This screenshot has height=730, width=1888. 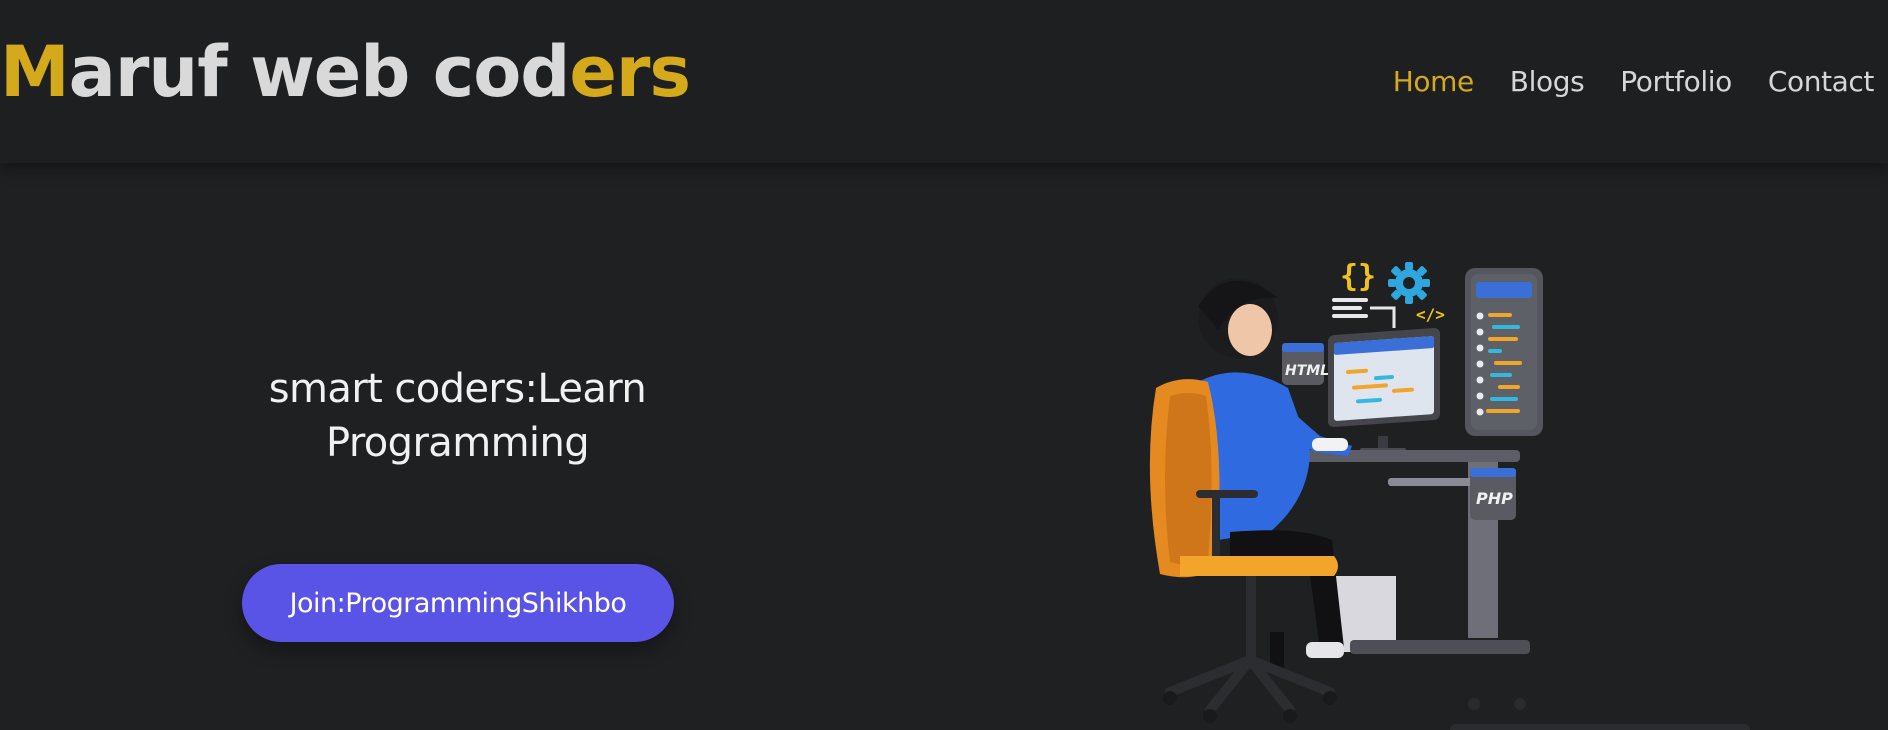 What do you see at coordinates (1433, 82) in the screenshot?
I see `nav-home: Home` at bounding box center [1433, 82].